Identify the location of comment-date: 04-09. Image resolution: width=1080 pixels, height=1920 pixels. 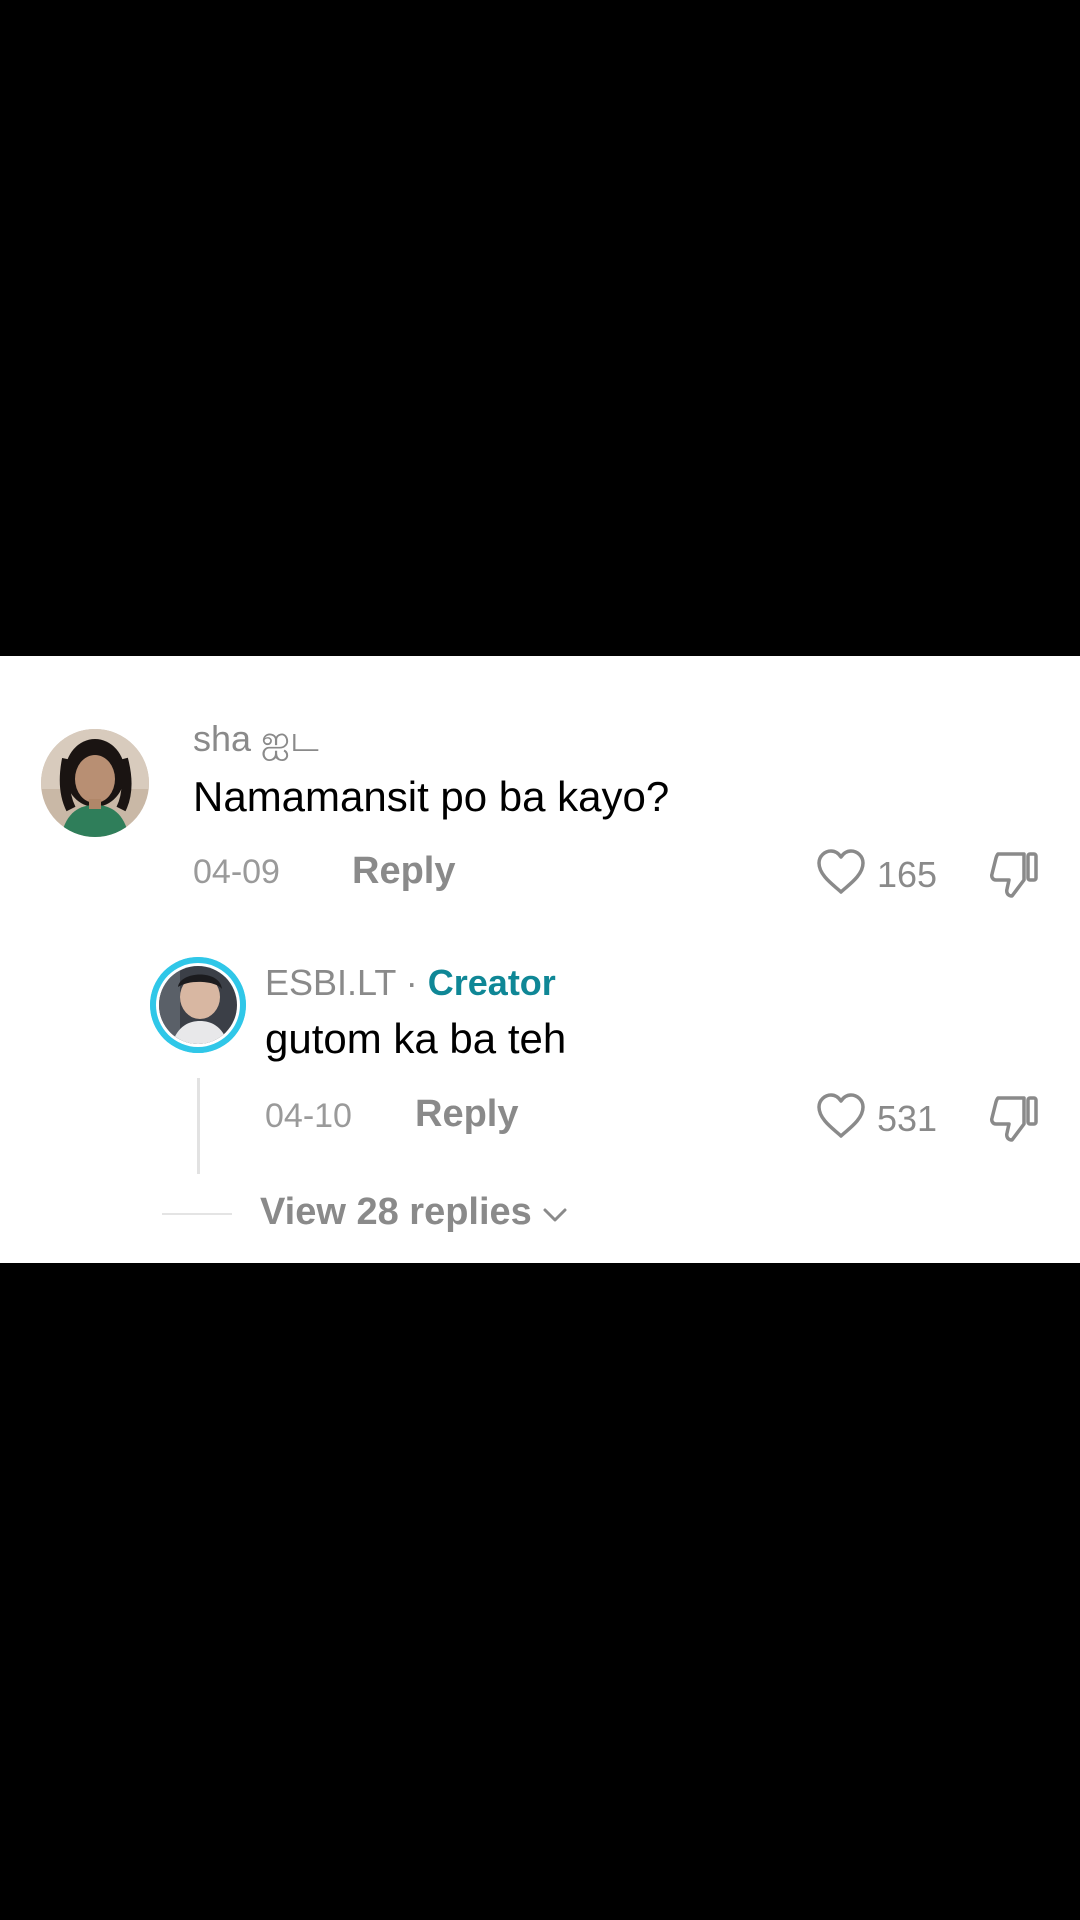
(236, 872).